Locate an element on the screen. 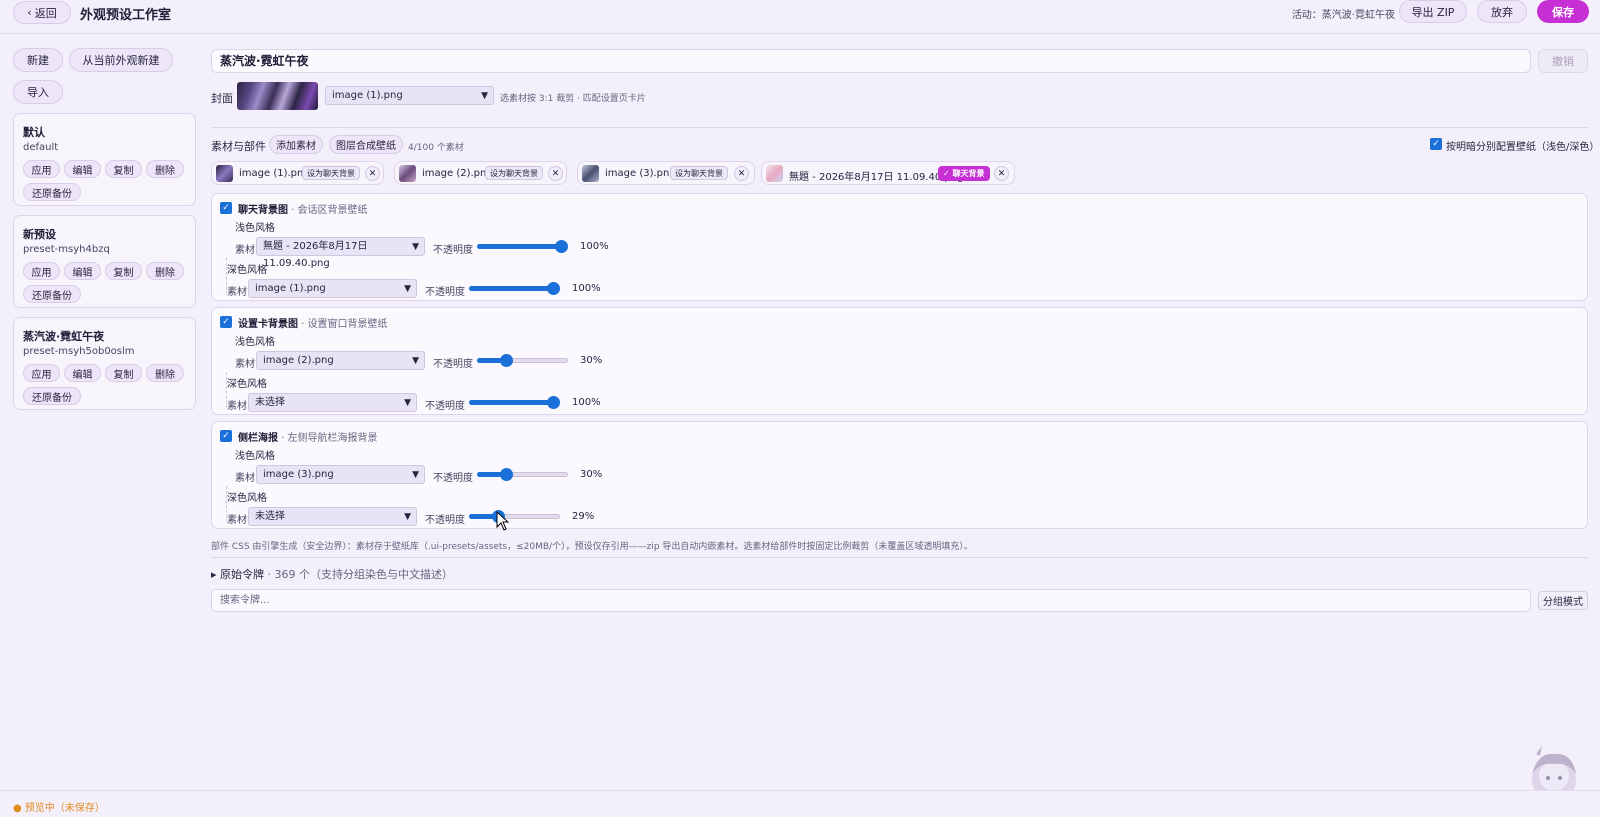 The height and width of the screenshot is (817, 1600). asset-chip: image (1).png 设为聊天背景 ✕ is located at coordinates (297, 173).